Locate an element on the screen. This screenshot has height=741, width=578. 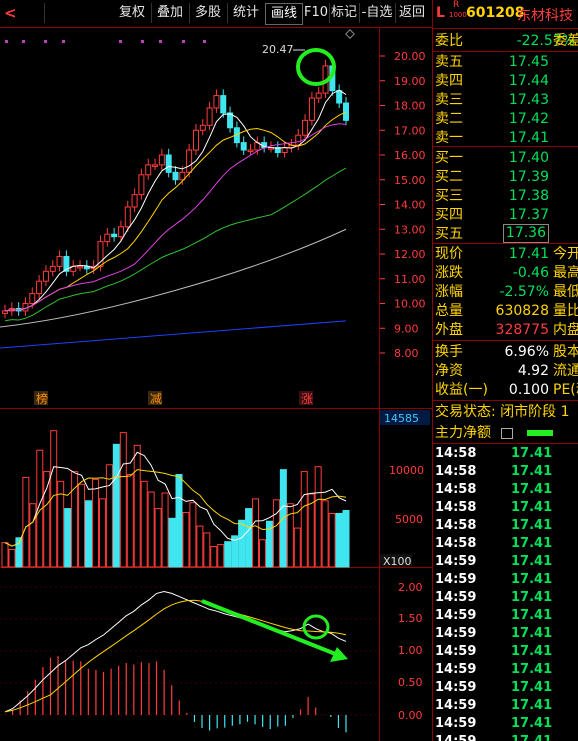
trade-status-row: 交易状态: 闭市阶段 1 is located at coordinates (505, 412).